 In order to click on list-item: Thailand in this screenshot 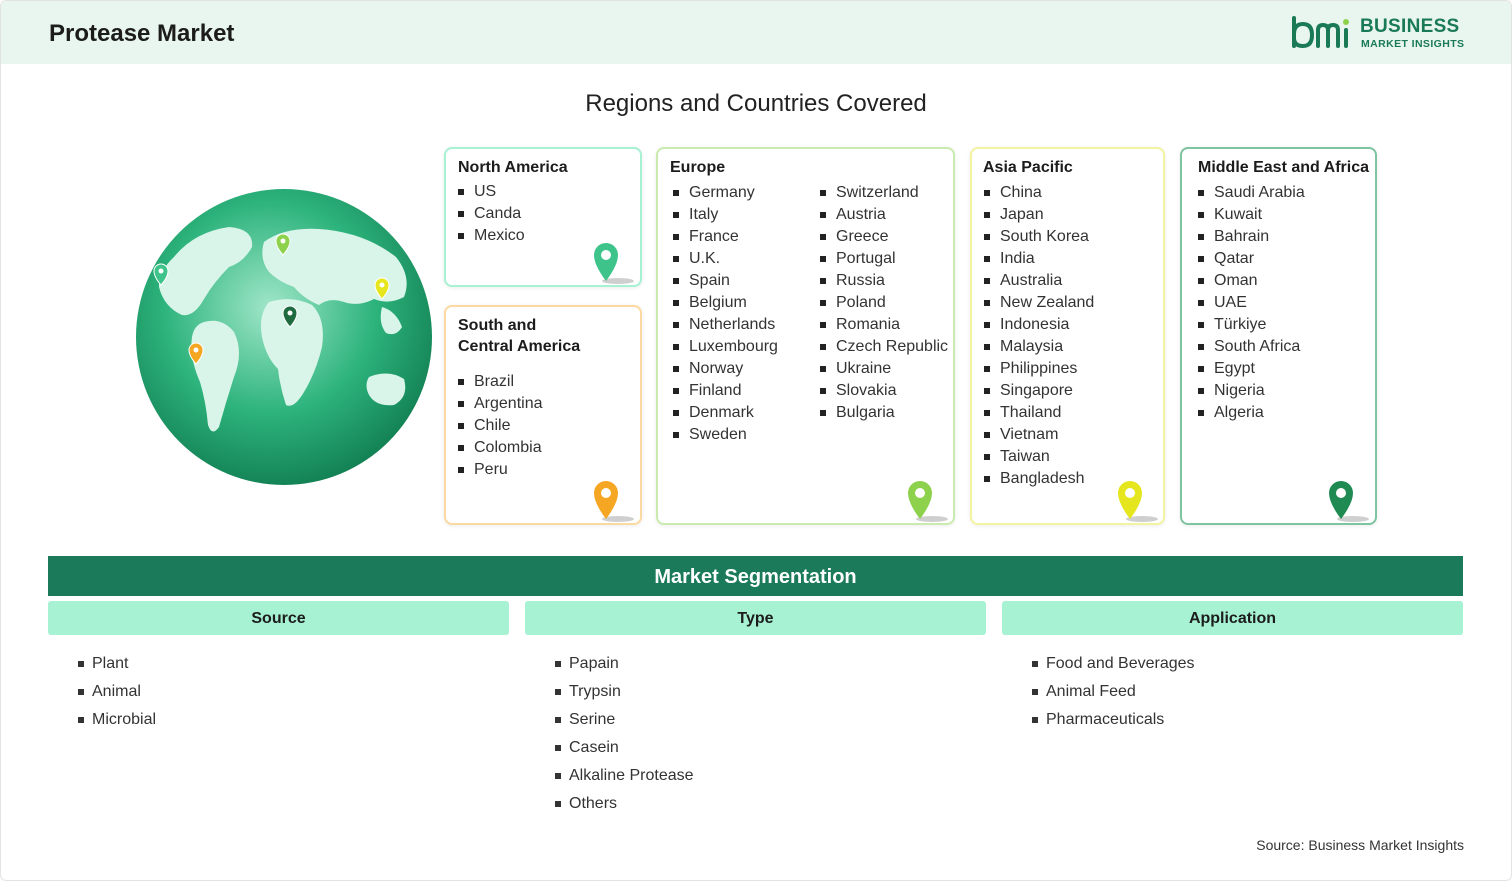, I will do `click(1039, 413)`.